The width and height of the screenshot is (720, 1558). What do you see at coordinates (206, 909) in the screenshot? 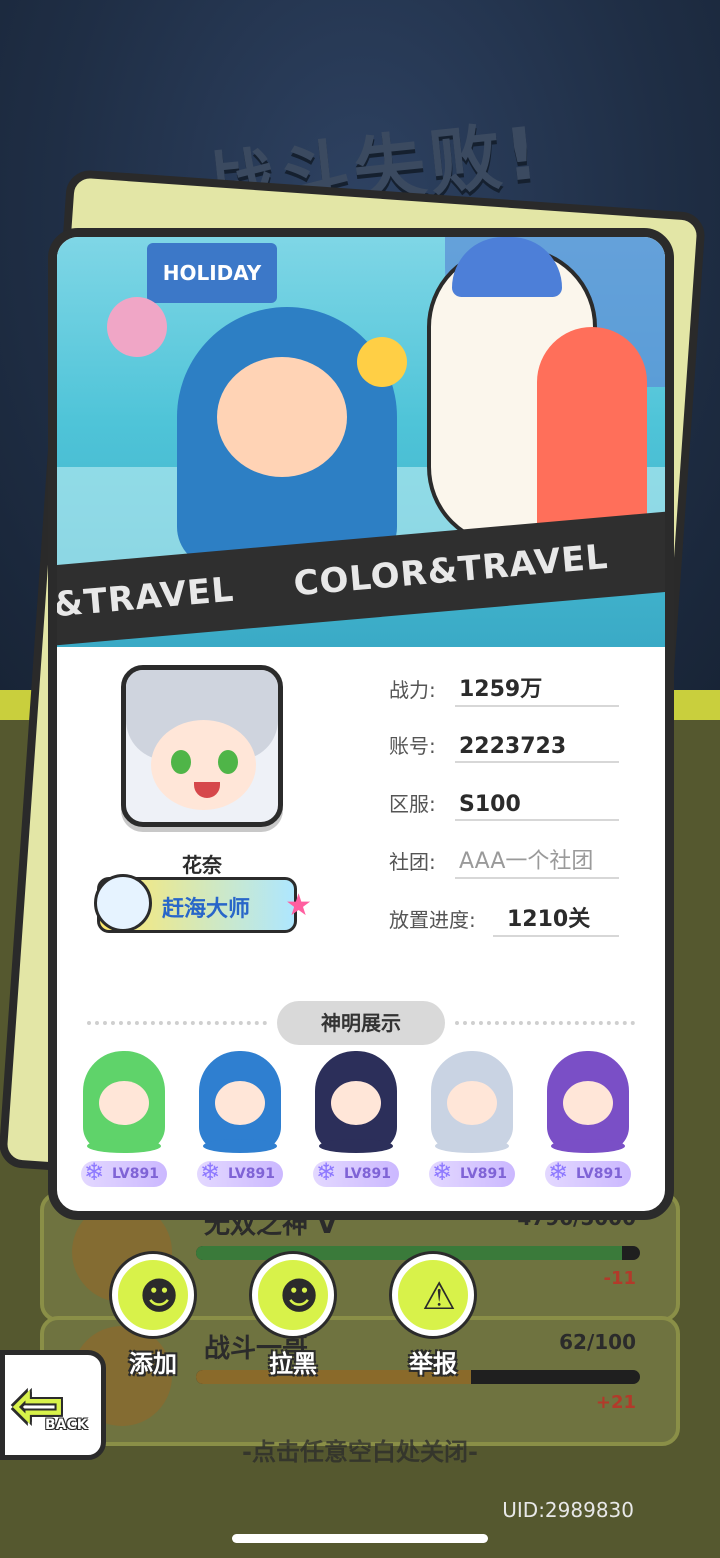
I see `title-badge-text: 赶海大师` at bounding box center [206, 909].